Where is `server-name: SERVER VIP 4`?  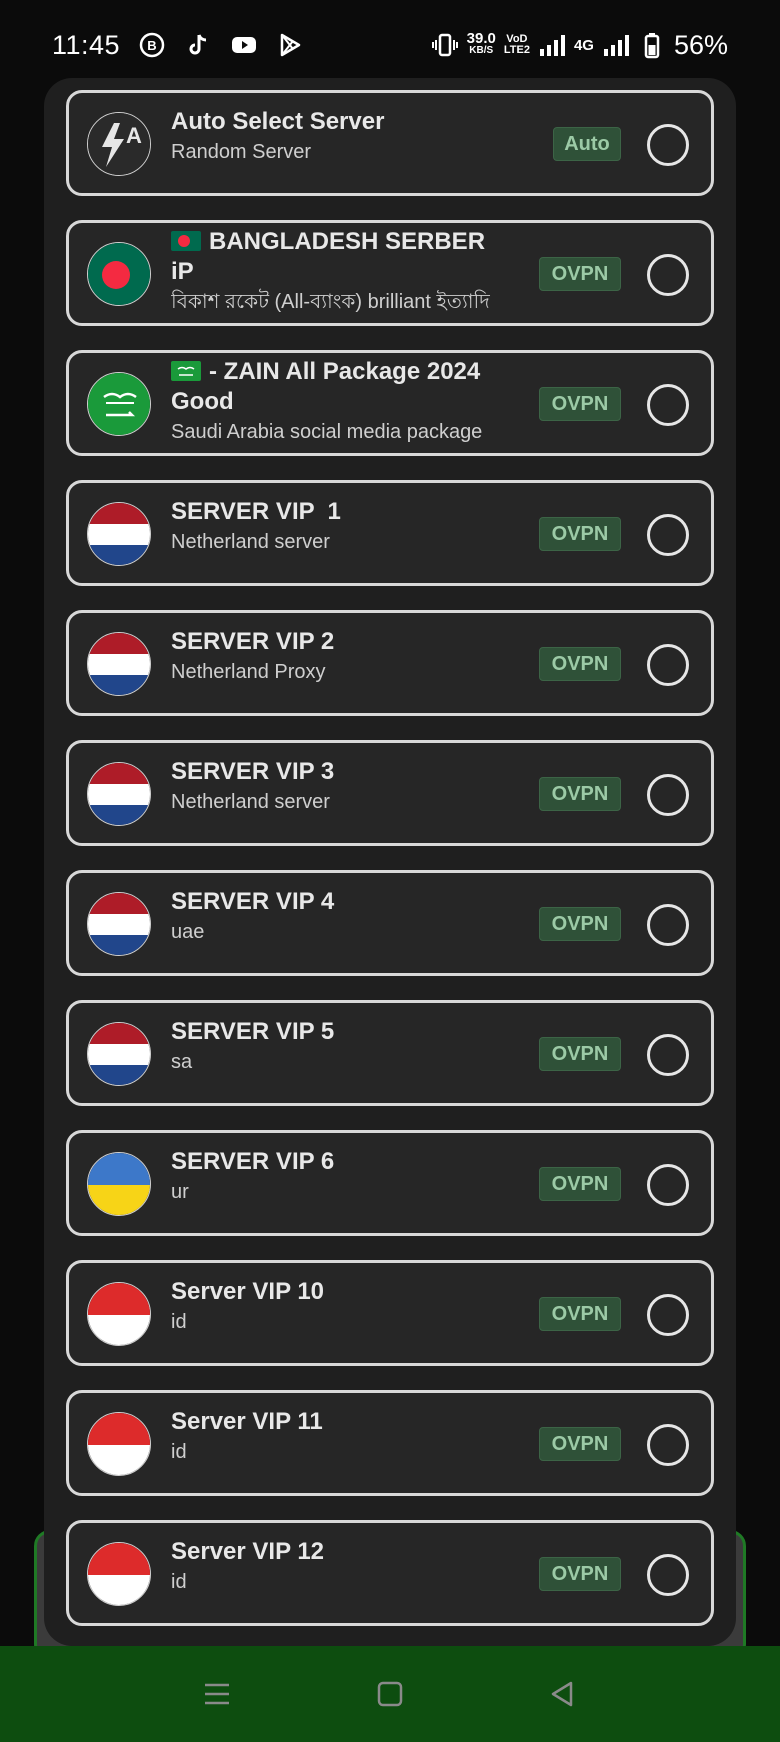 server-name: SERVER VIP 4 is located at coordinates (253, 901).